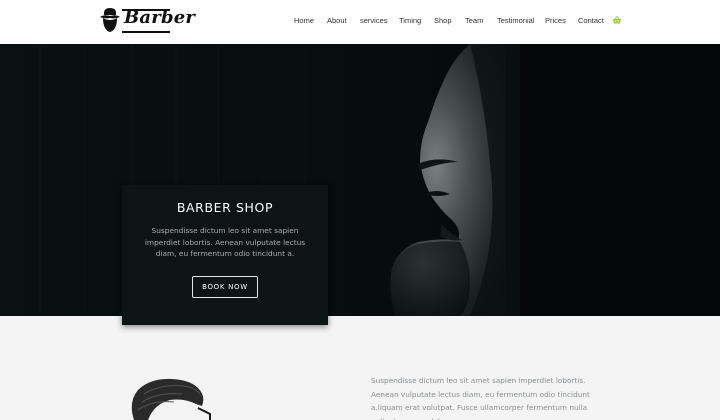 The image size is (720, 420). What do you see at coordinates (516, 20) in the screenshot?
I see `nav-item-testimonial: Testimonial` at bounding box center [516, 20].